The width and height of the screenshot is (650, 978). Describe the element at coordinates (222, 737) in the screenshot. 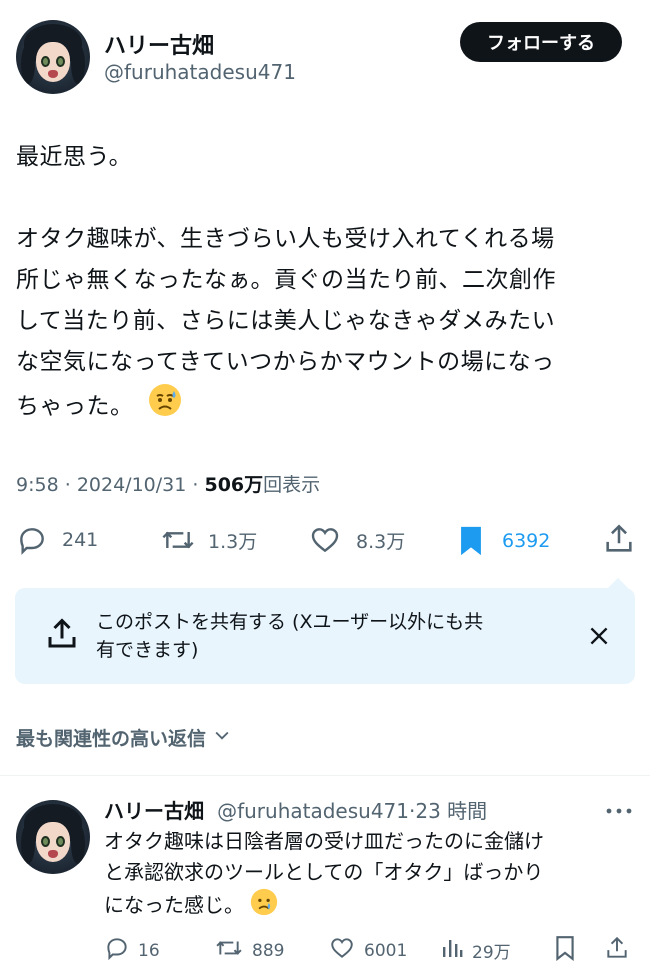

I see `chevron-down-icon` at that location.